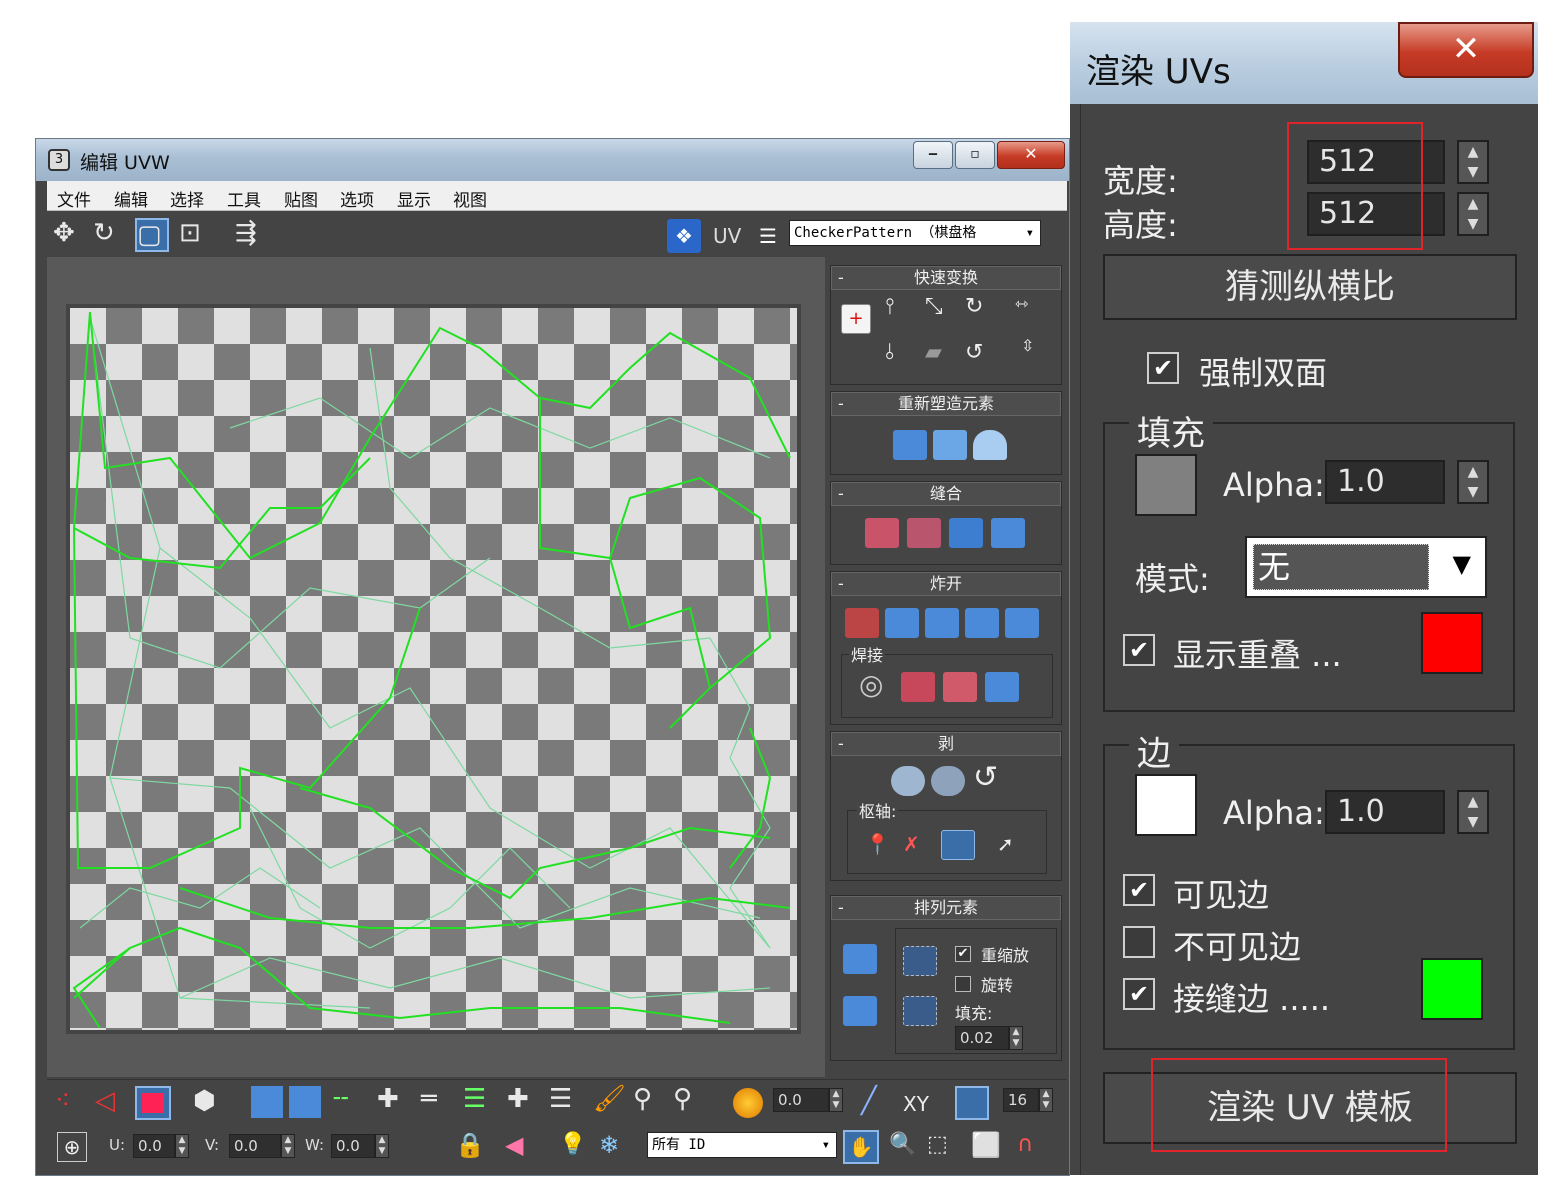 Image resolution: width=1551 pixels, height=1185 pixels. What do you see at coordinates (1021, 1100) in the screenshot?
I see `grid-size-input: 16` at bounding box center [1021, 1100].